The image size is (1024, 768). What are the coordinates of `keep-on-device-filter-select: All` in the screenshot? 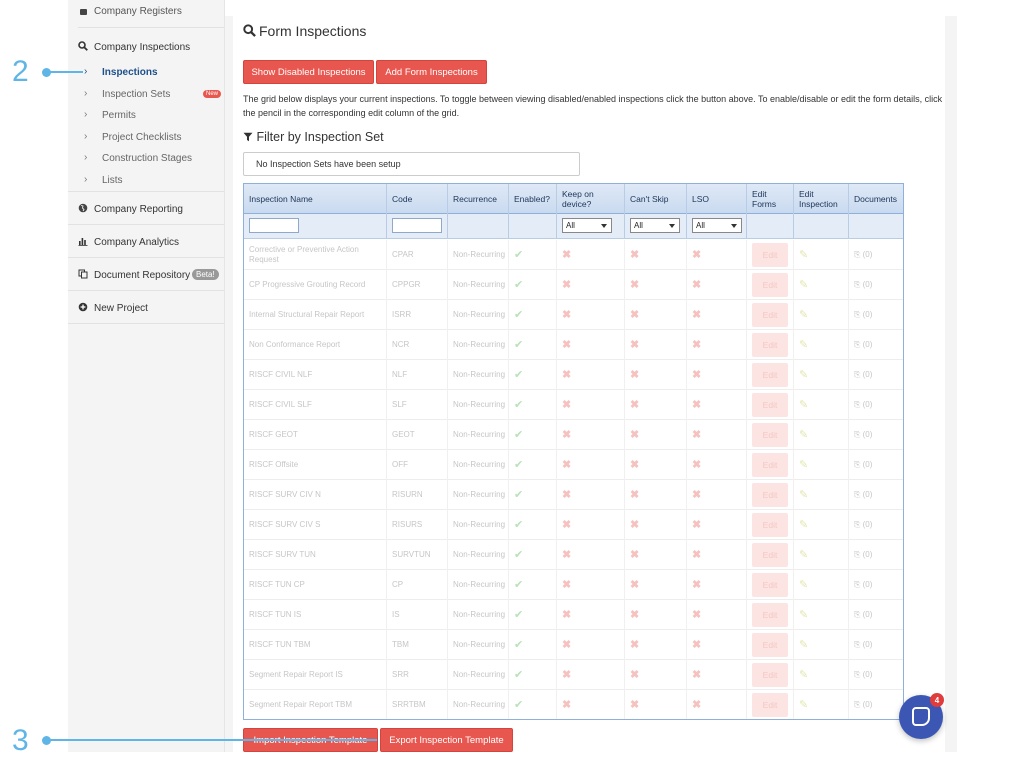 It's located at (587, 225).